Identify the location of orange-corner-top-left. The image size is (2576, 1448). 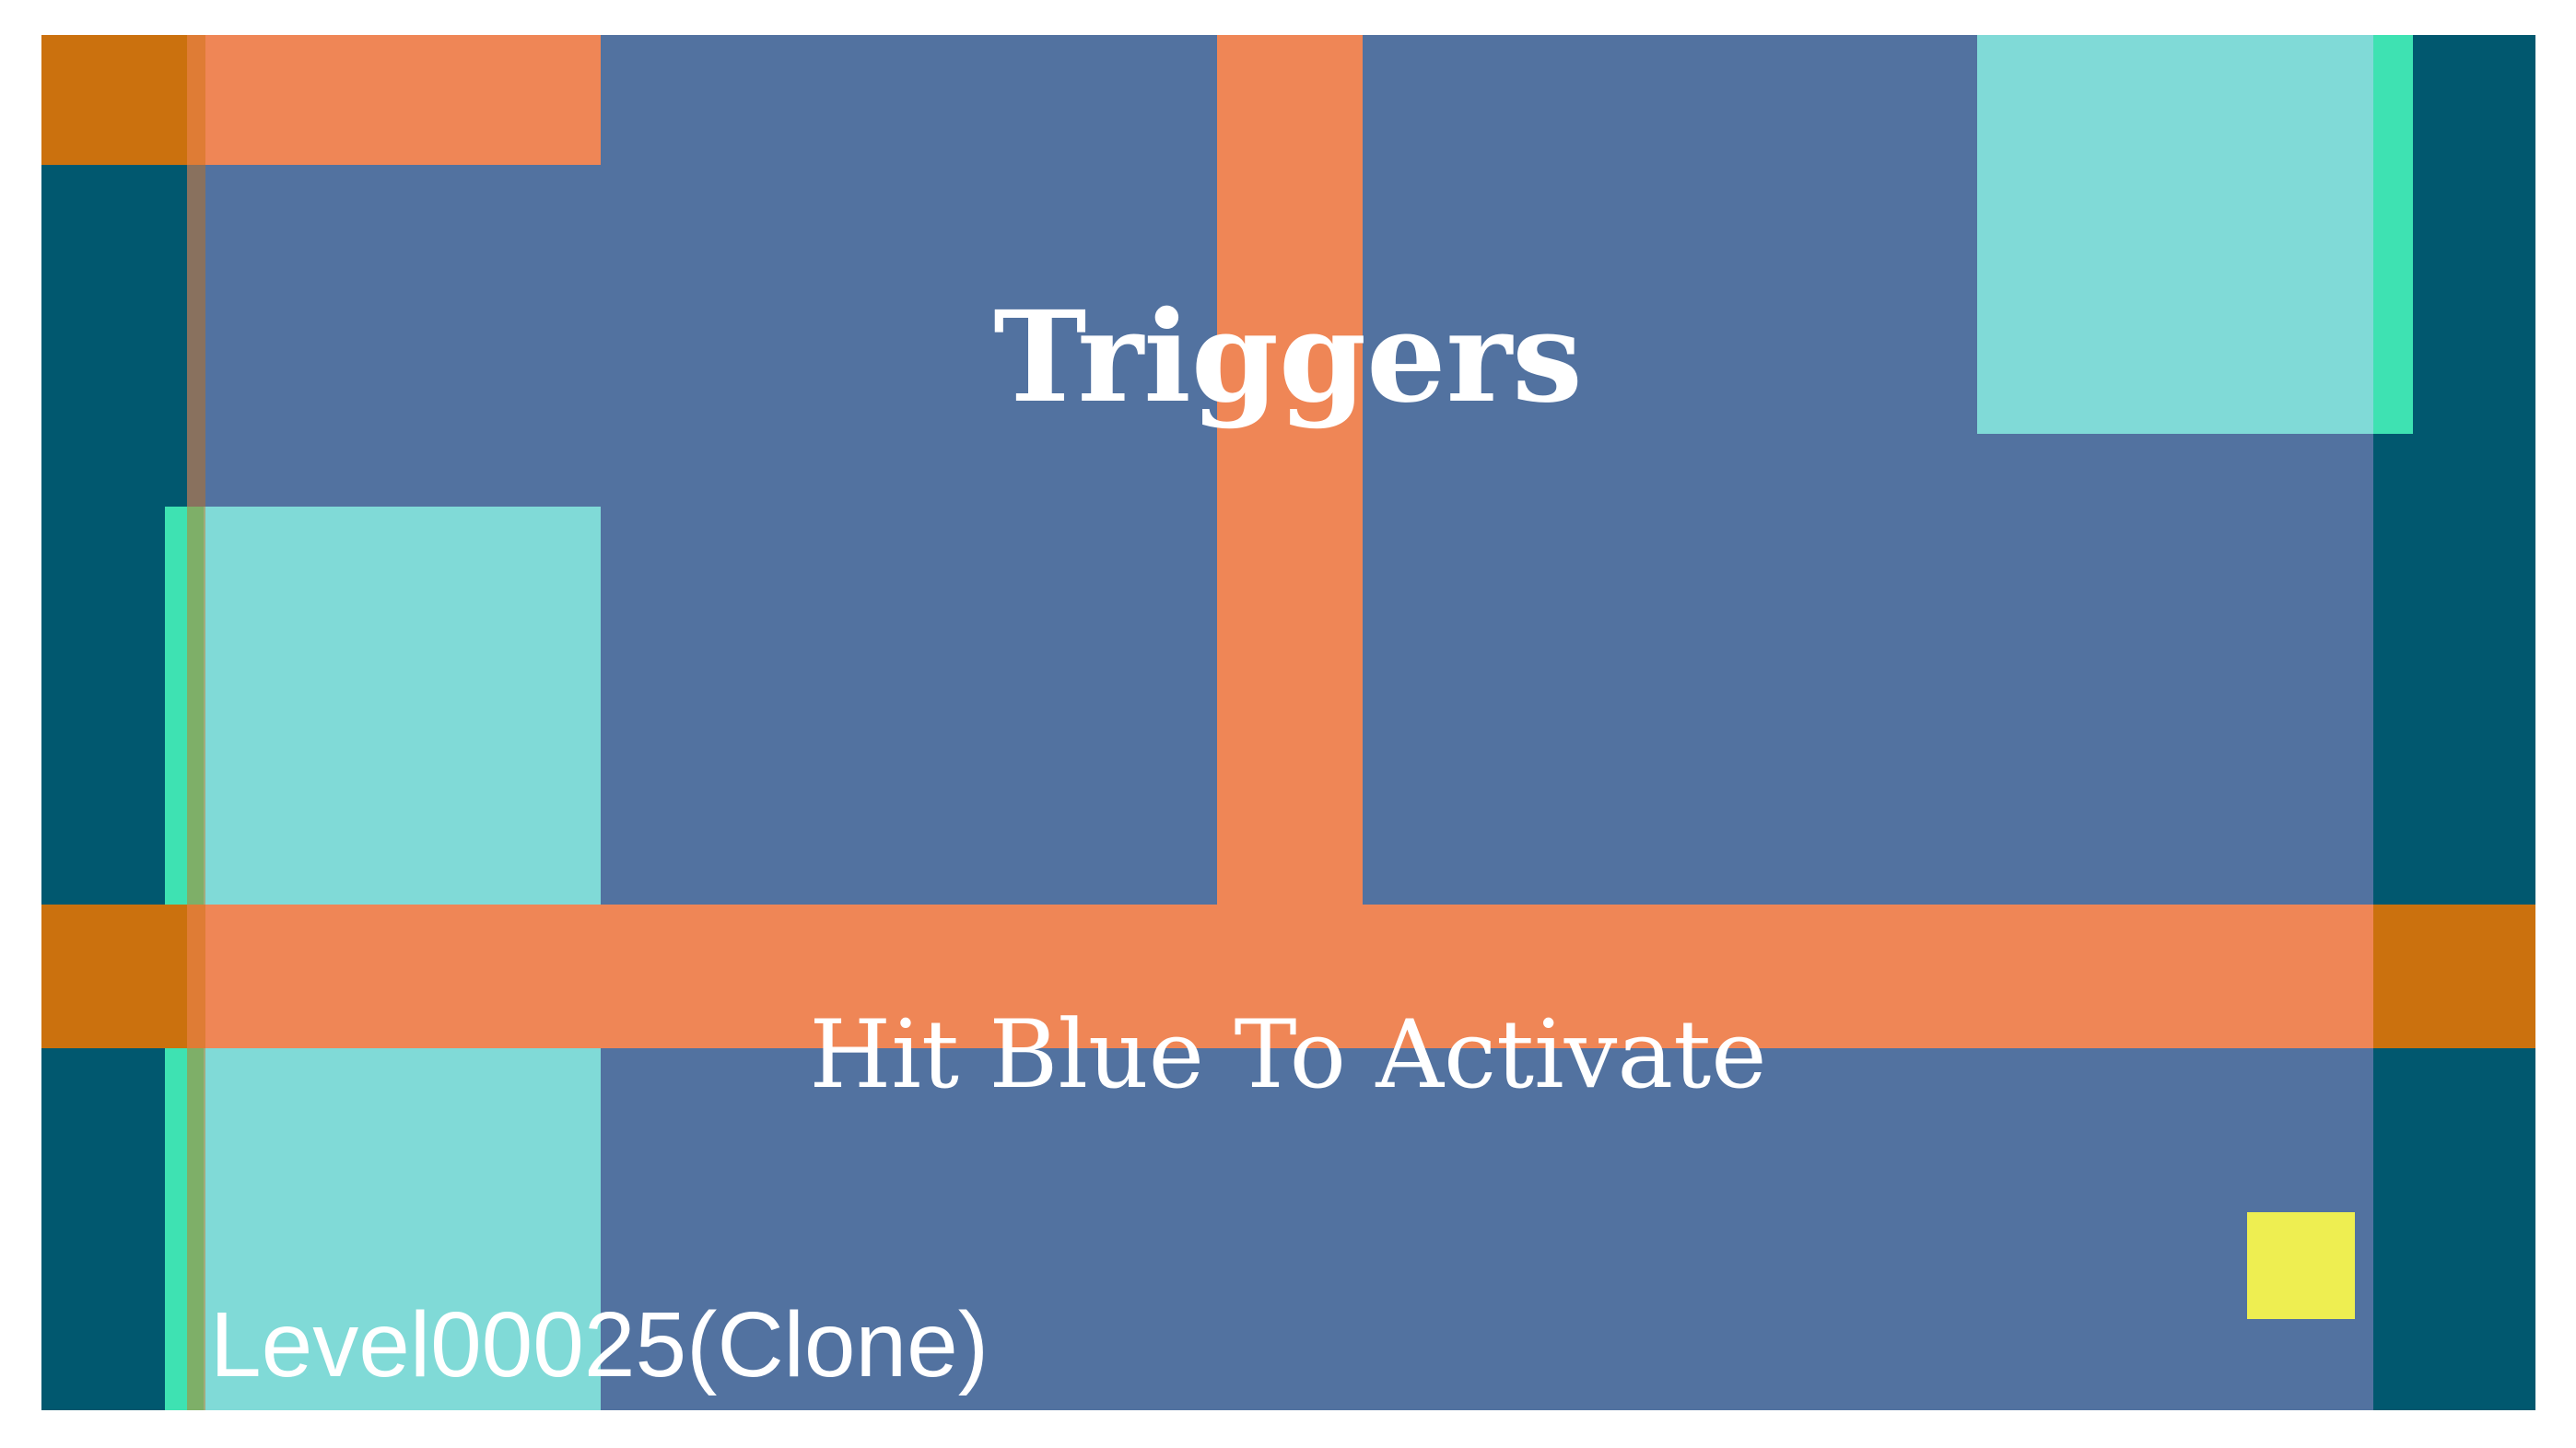
(114, 100).